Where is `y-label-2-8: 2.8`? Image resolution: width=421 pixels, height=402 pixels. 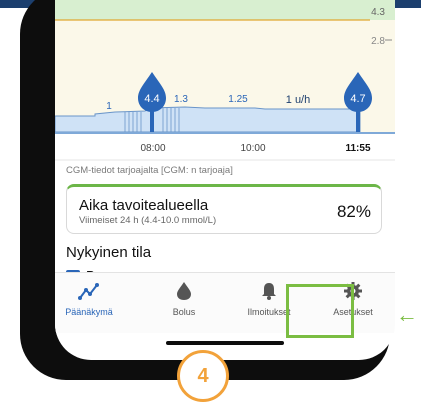
y-label-2-8: 2.8 is located at coordinates (378, 41).